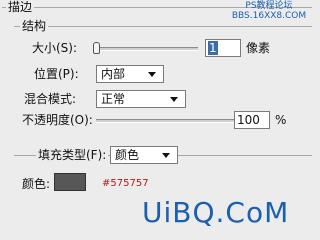  Describe the element at coordinates (50, 99) in the screenshot. I see `blend-mode-label: 混合模式:` at that location.